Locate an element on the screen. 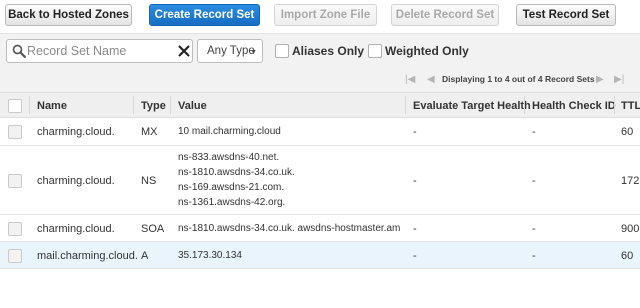  search-box is located at coordinates (99, 51).